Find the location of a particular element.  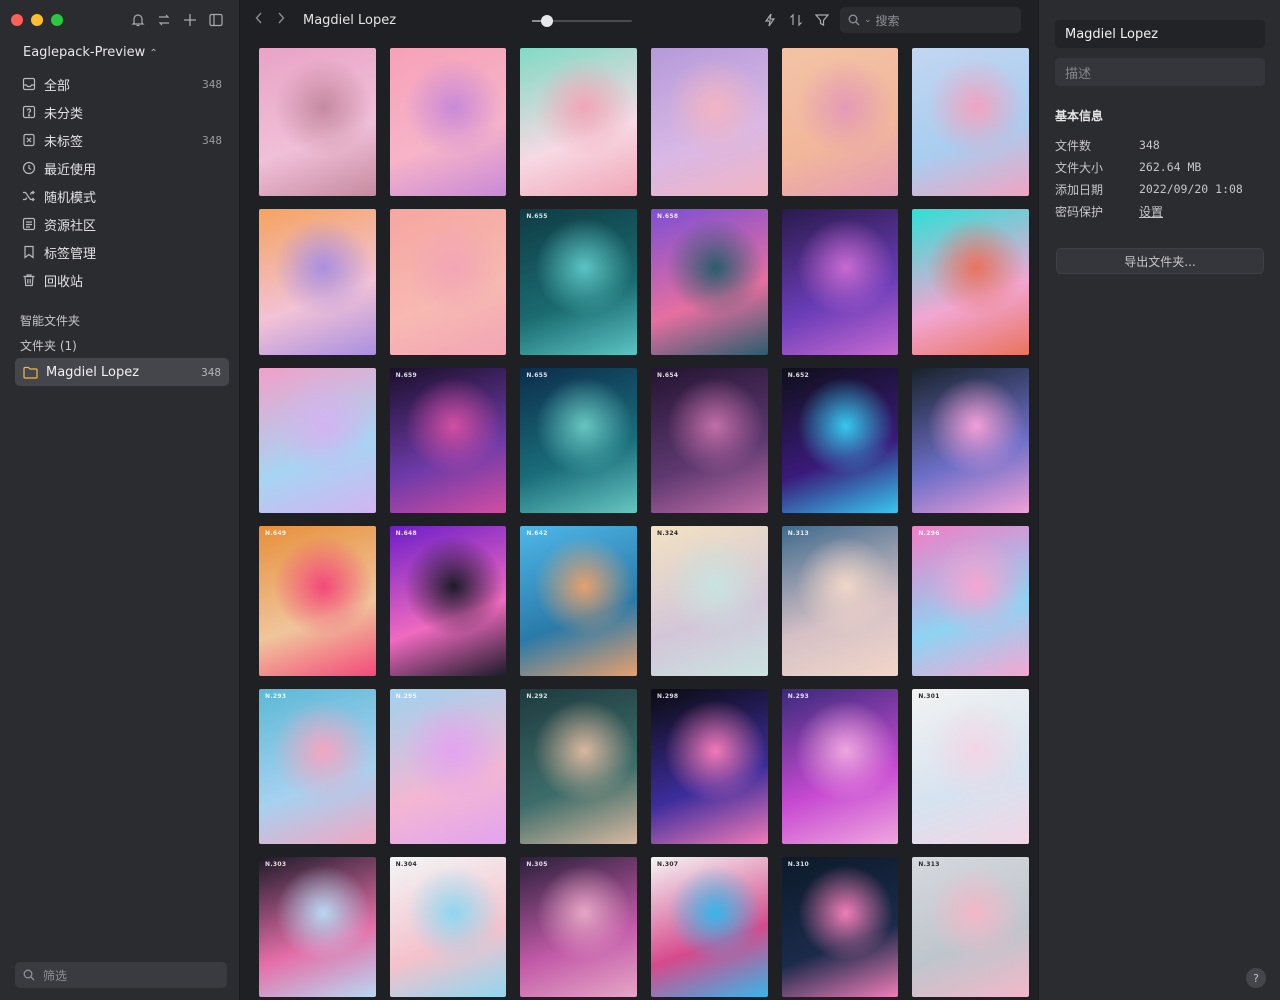

sidebar-item-count: 348 is located at coordinates (212, 140).